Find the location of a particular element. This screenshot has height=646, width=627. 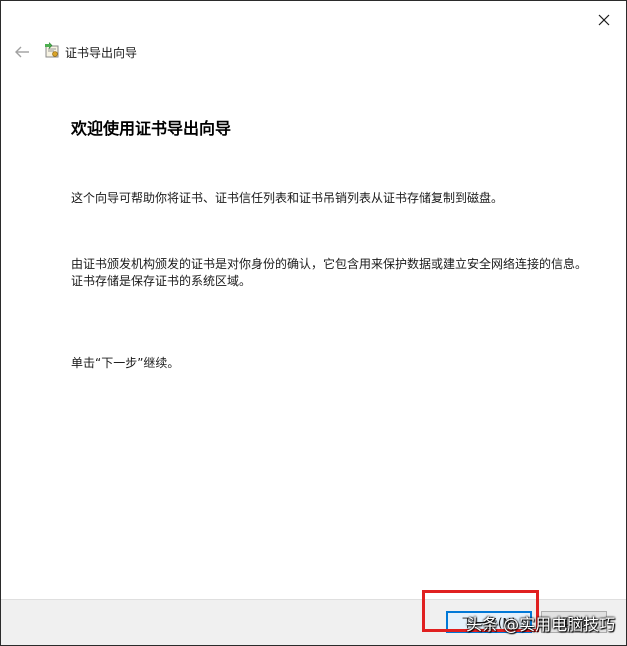

back-arrow-icon is located at coordinates (22, 52).